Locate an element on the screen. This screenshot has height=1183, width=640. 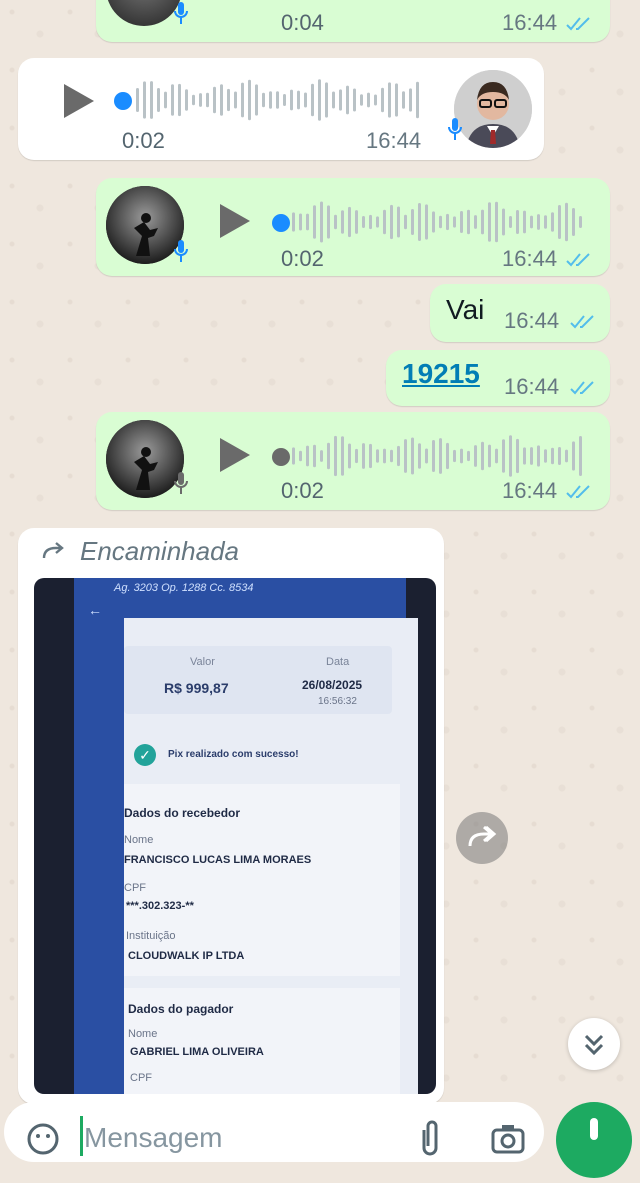
message-voice-outgoing-1: 0:04 16:44 is located at coordinates (353, 21).